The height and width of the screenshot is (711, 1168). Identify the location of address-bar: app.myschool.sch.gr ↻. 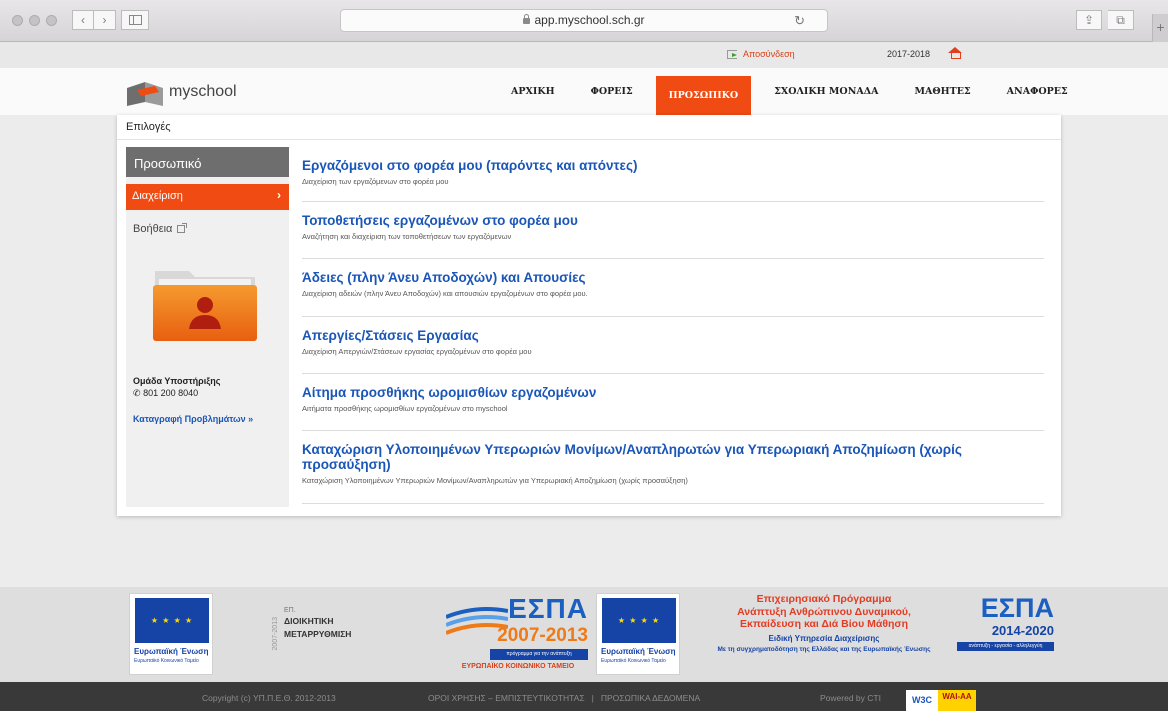
(584, 20).